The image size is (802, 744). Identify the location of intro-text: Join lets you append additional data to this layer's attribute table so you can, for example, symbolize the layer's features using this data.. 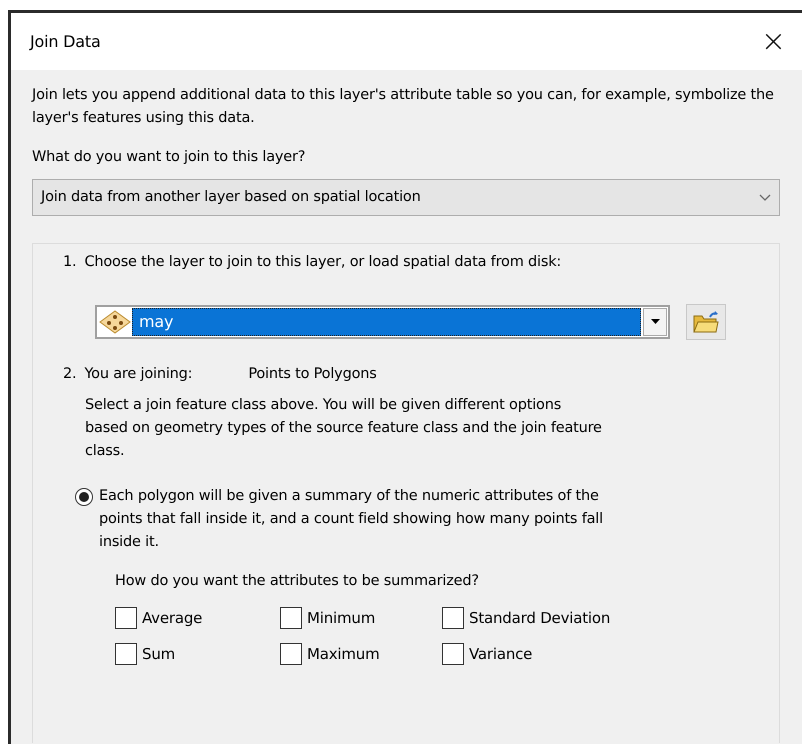
(403, 107).